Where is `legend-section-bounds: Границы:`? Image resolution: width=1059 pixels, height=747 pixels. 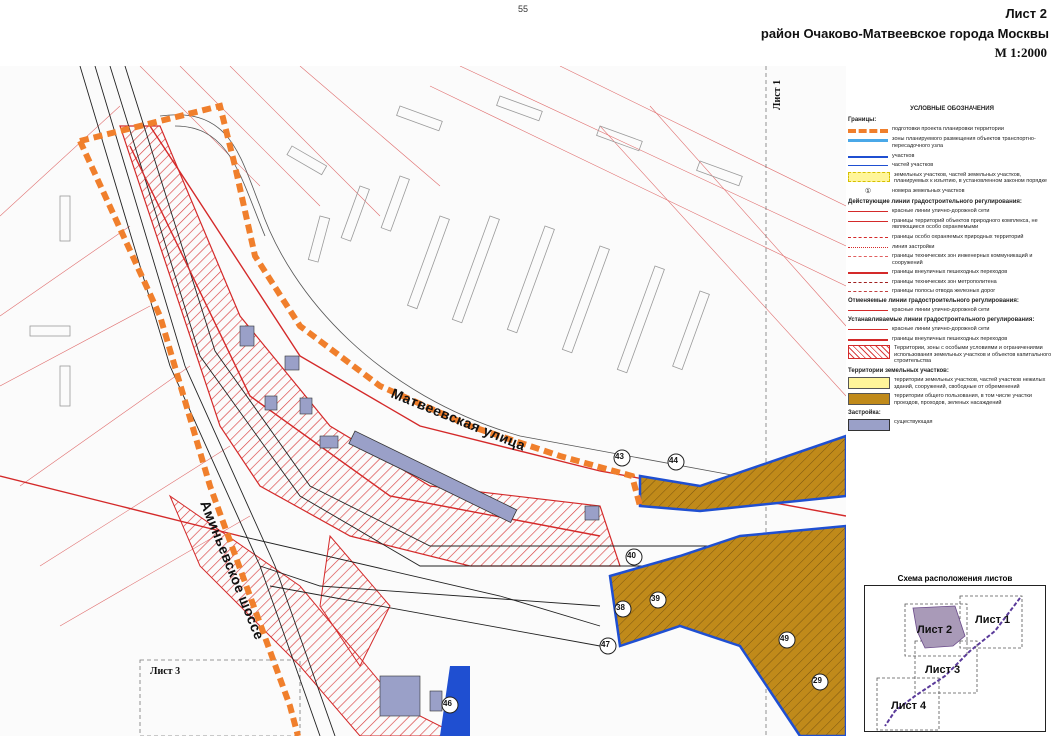
legend-section-bounds: Границы: is located at coordinates (862, 120).